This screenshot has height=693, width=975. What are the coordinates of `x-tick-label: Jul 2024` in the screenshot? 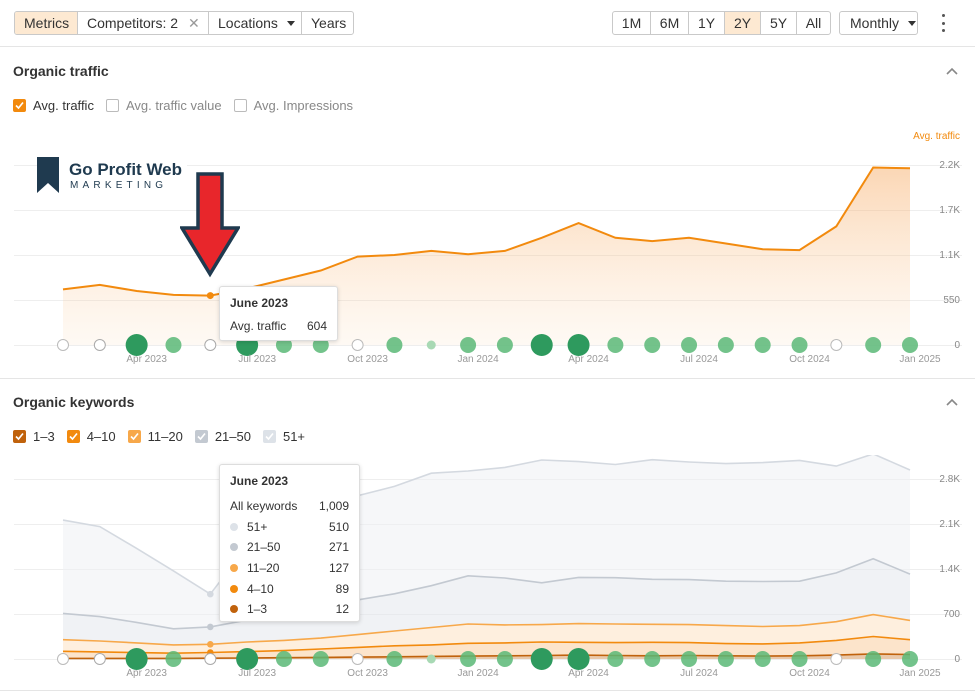 It's located at (699, 673).